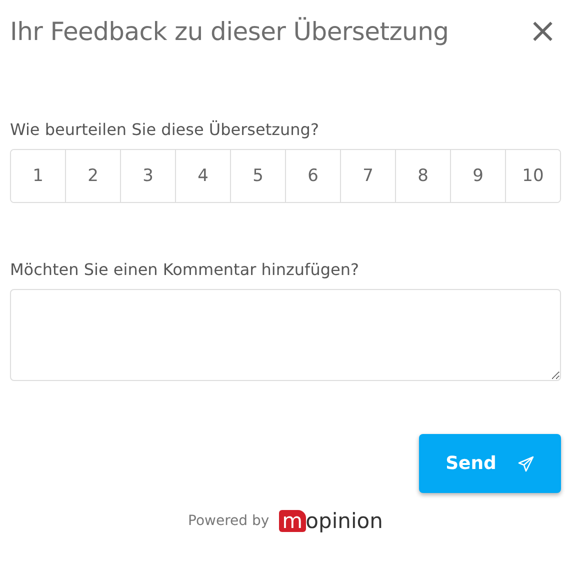  What do you see at coordinates (229, 521) in the screenshot?
I see `powered-by-label: Powered by` at bounding box center [229, 521].